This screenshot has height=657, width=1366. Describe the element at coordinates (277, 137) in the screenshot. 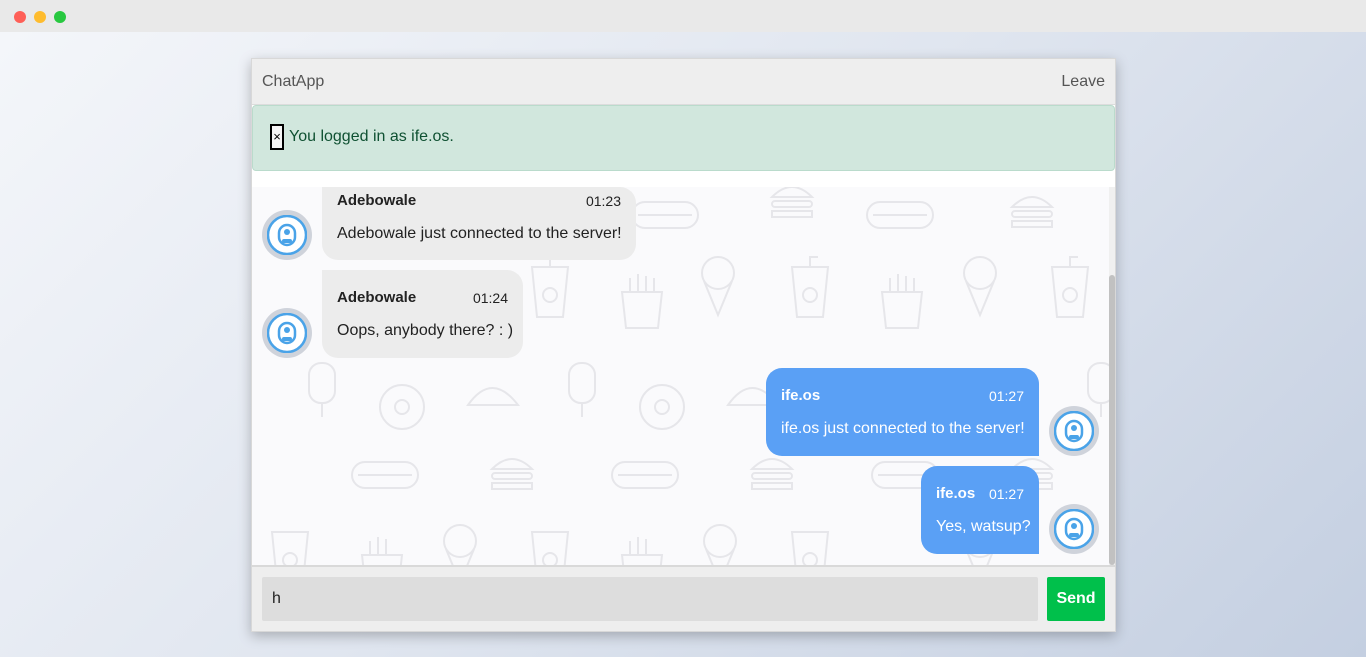

I see `close-icon: ×` at that location.